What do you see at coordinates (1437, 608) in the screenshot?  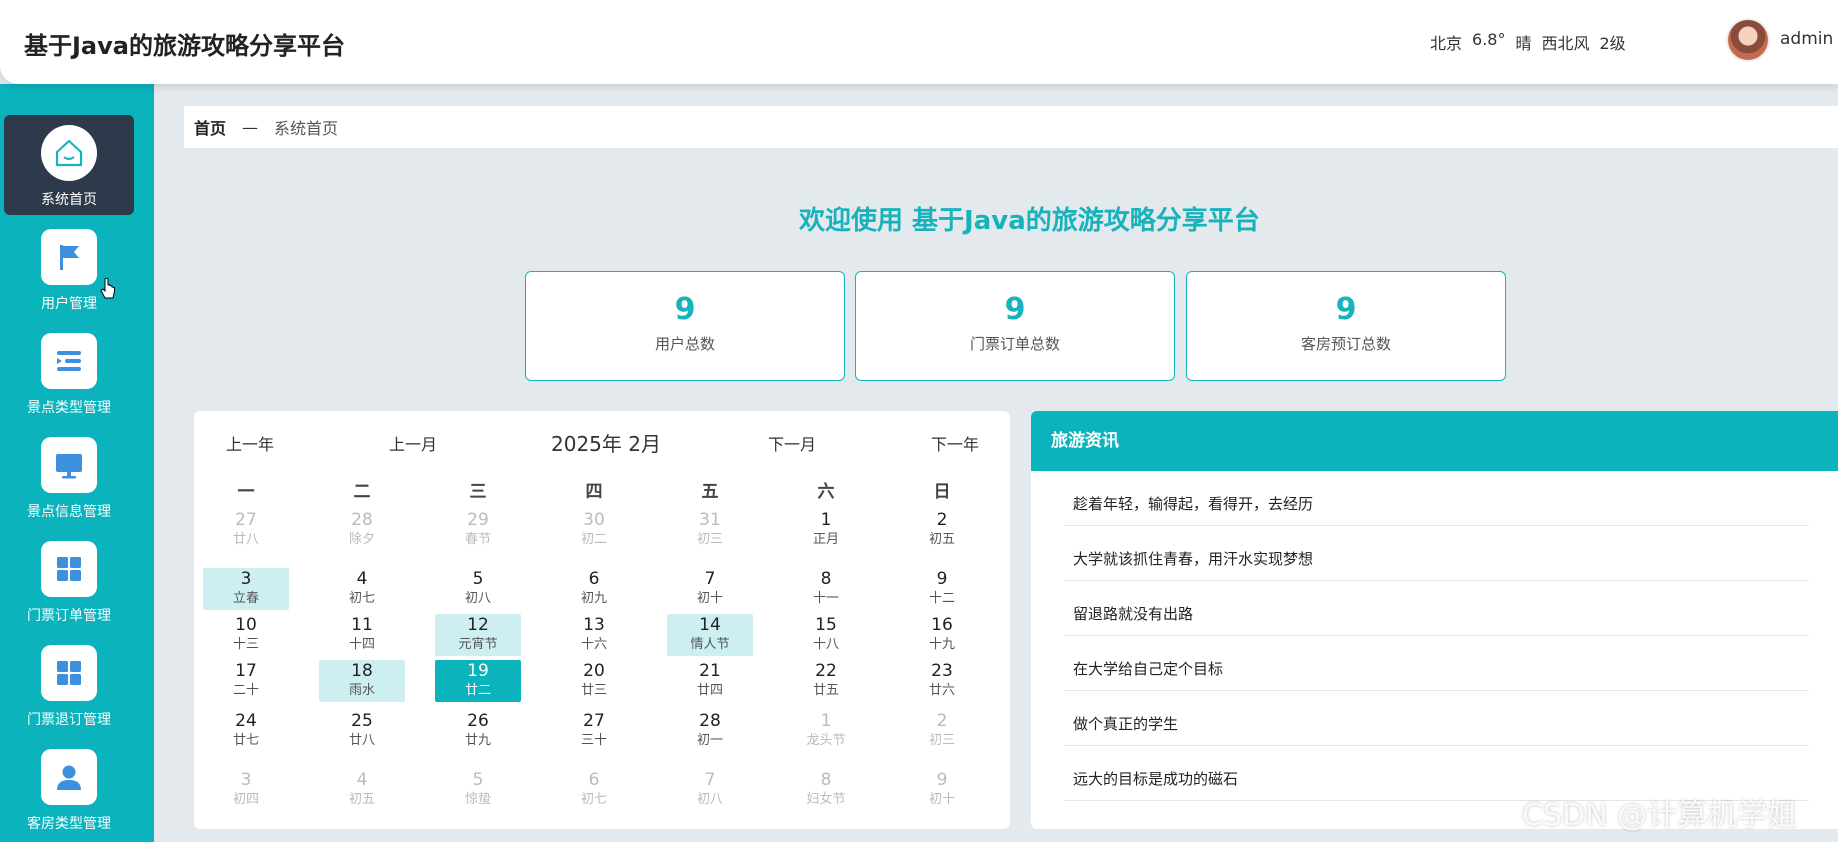 I see `news-item: 留退路就没有出路` at bounding box center [1437, 608].